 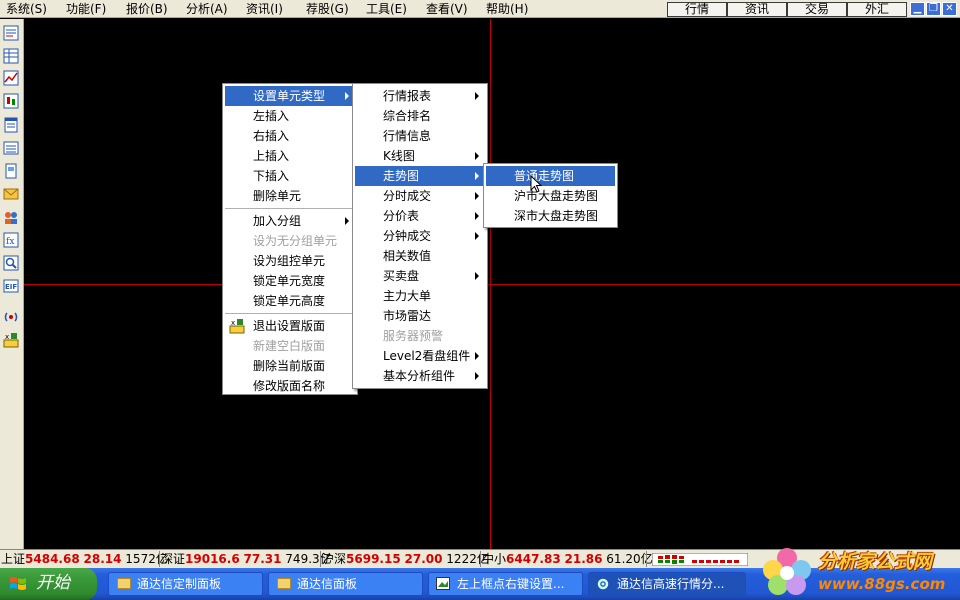 I want to click on menu-types-item: 分钟成交, so click(x=420, y=236).